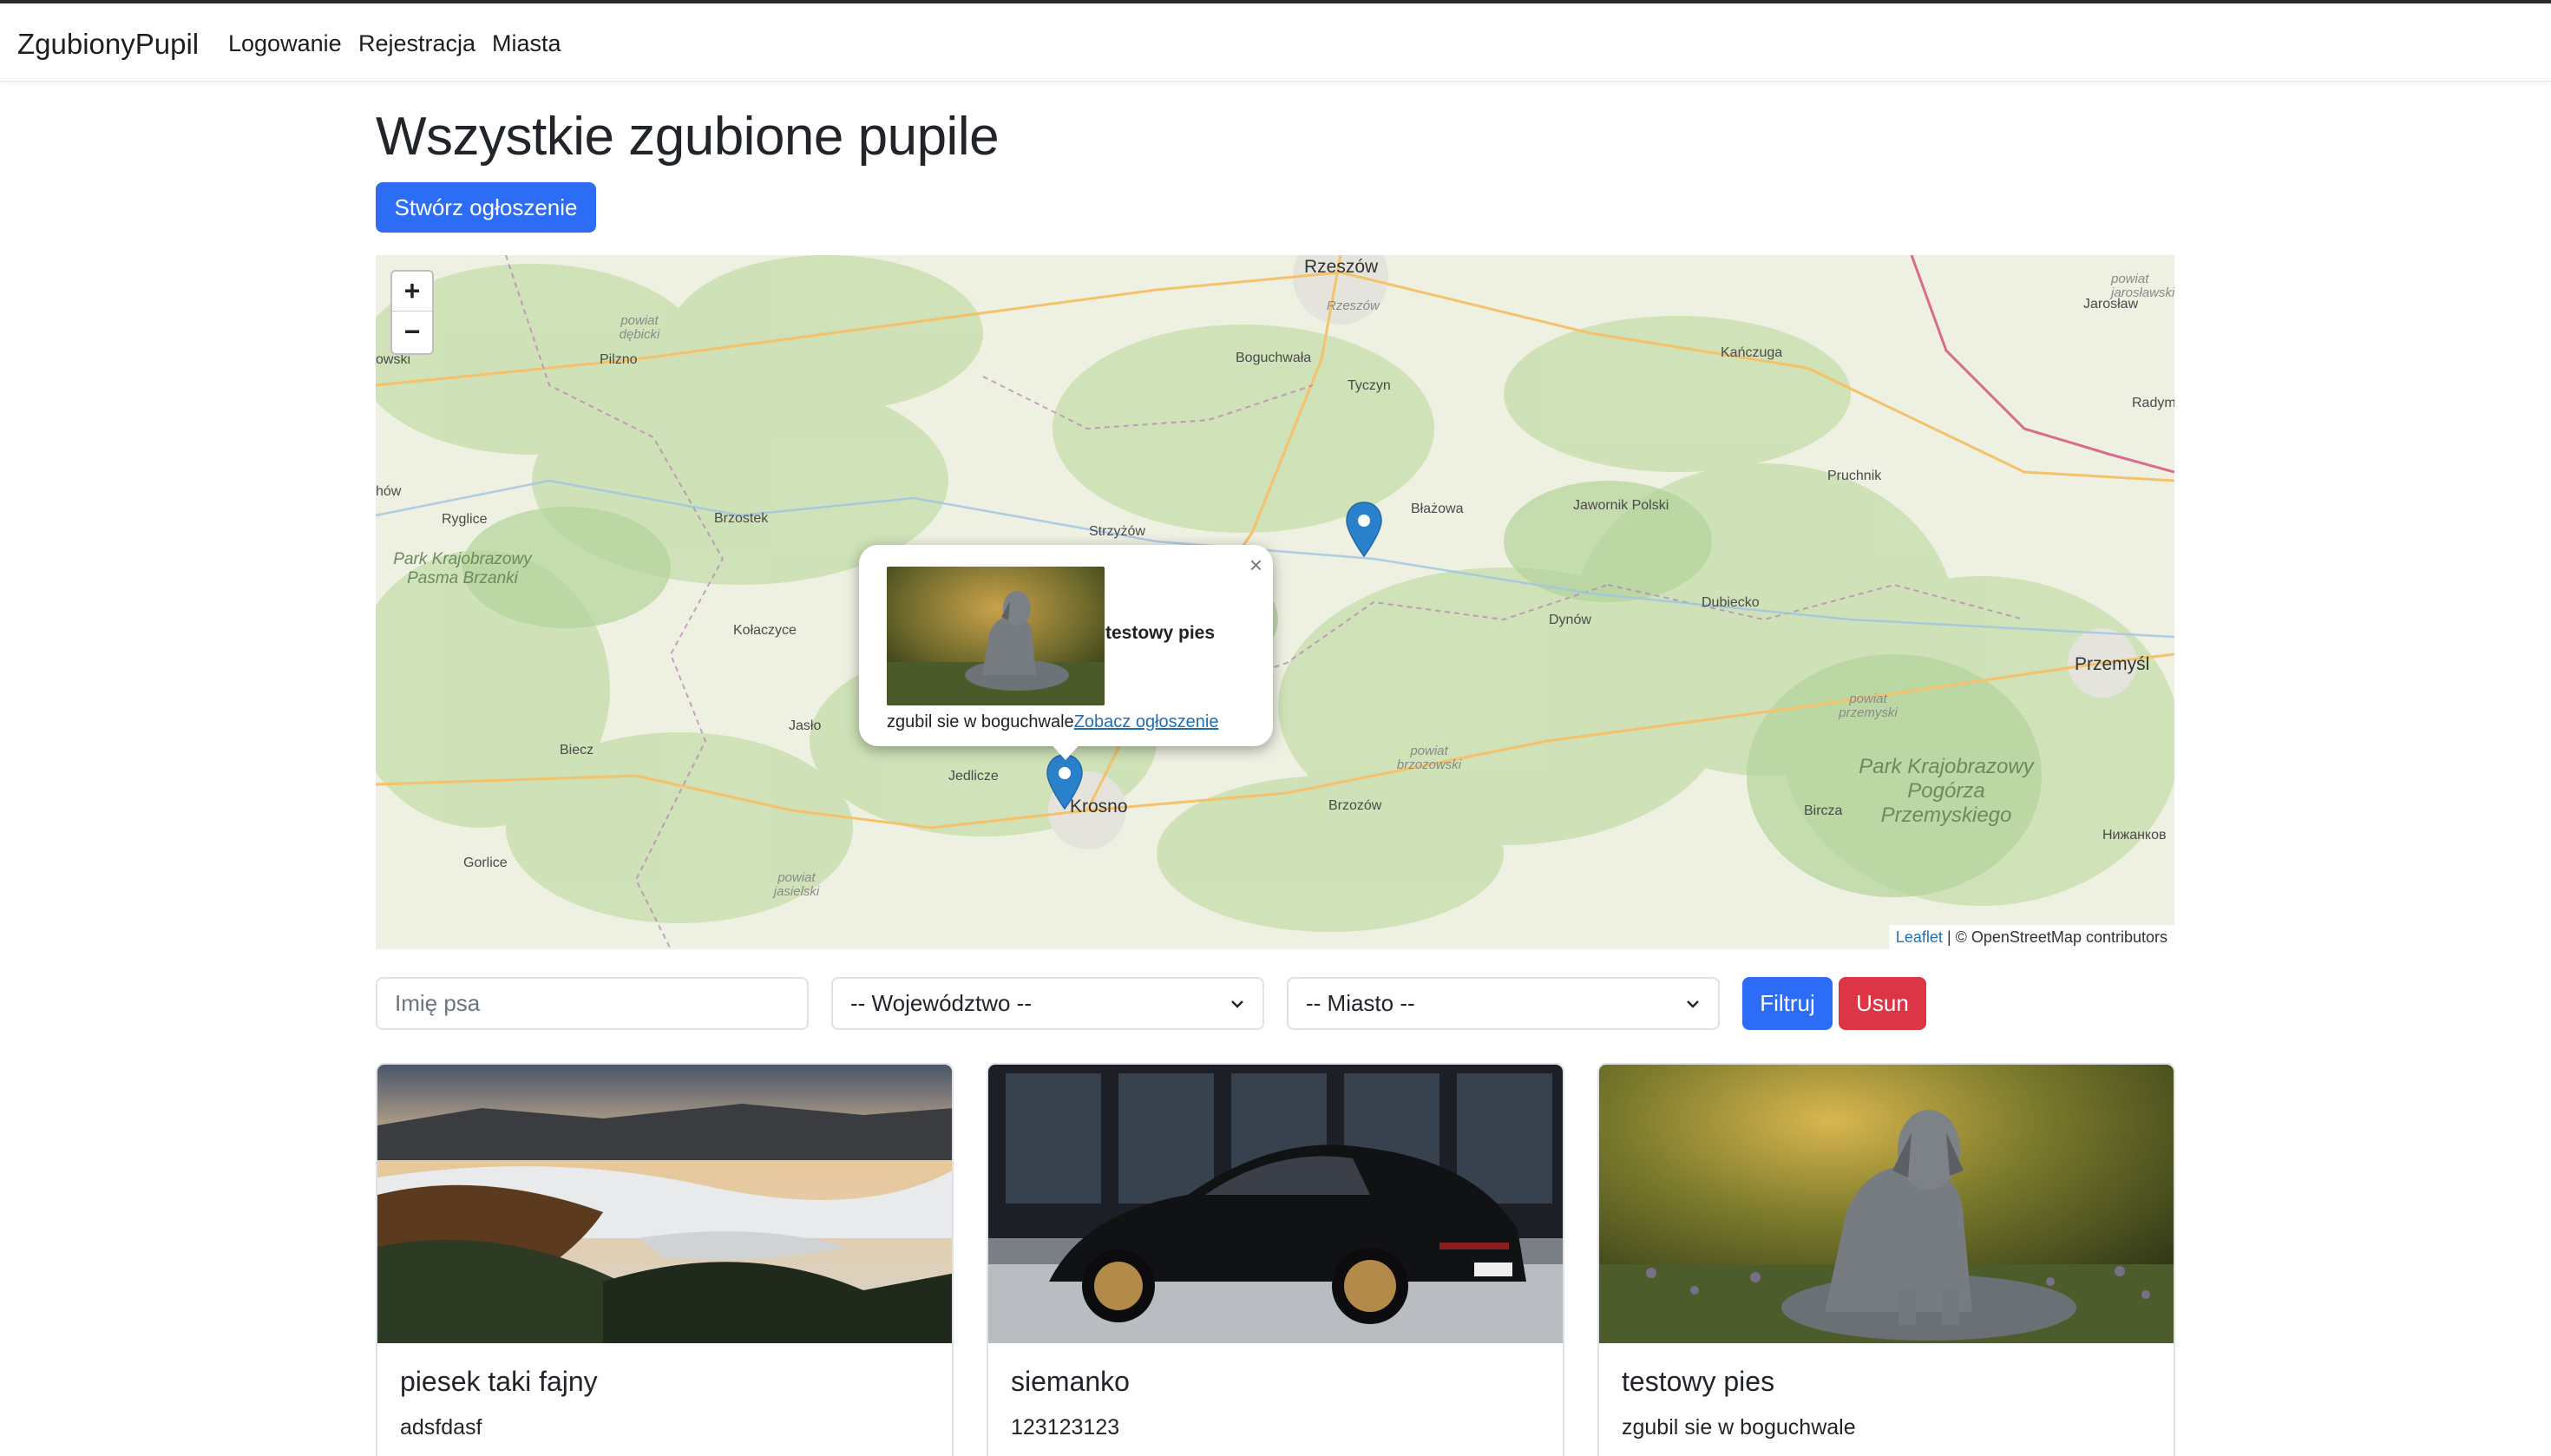  I want to click on create-listing-button: Stwórz ogłoszenie, so click(486, 207).